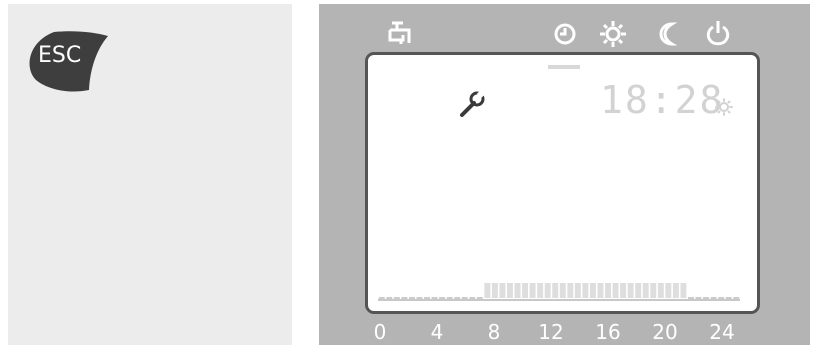 Image resolution: width=817 pixels, height=349 pixels. I want to click on schedule-timeline, so click(559, 292).